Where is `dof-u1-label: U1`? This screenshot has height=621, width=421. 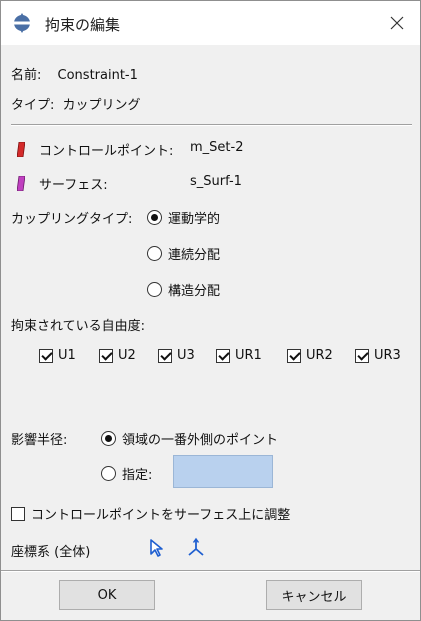
dof-u1-label: U1 is located at coordinates (67, 355).